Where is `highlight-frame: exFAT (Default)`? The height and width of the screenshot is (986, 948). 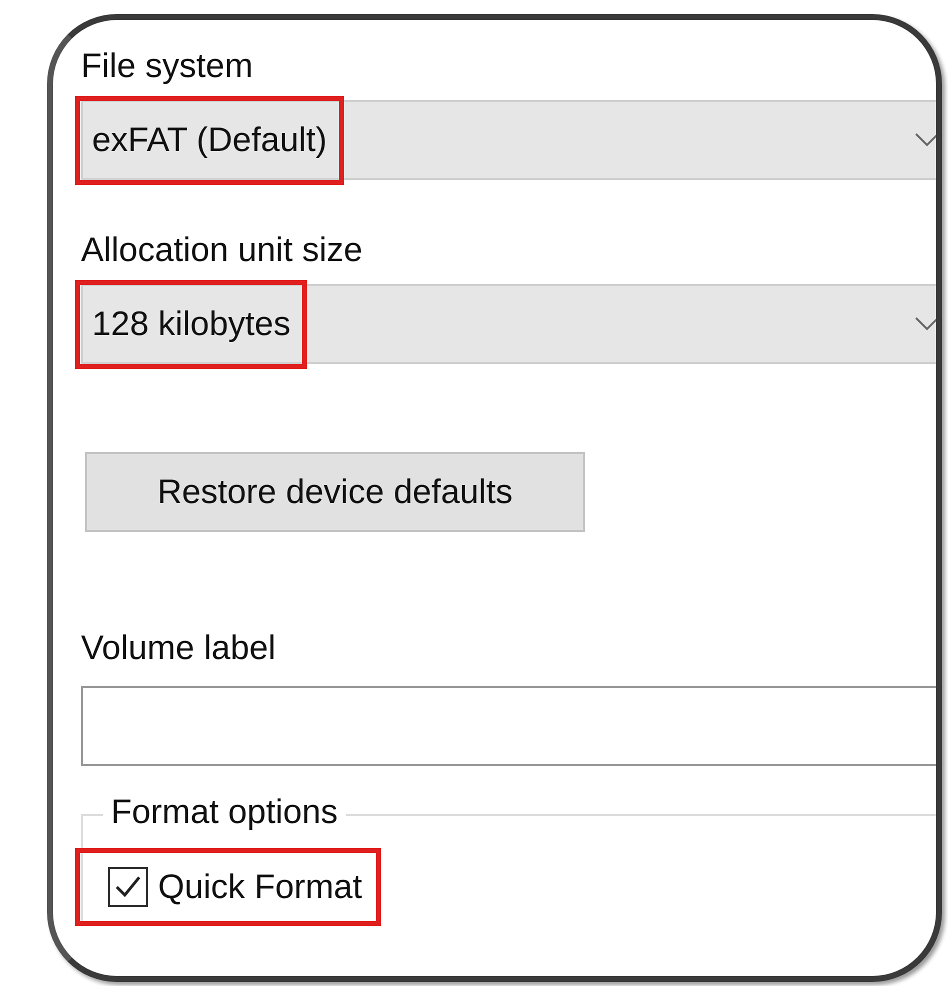
highlight-frame: exFAT (Default) is located at coordinates (209, 140).